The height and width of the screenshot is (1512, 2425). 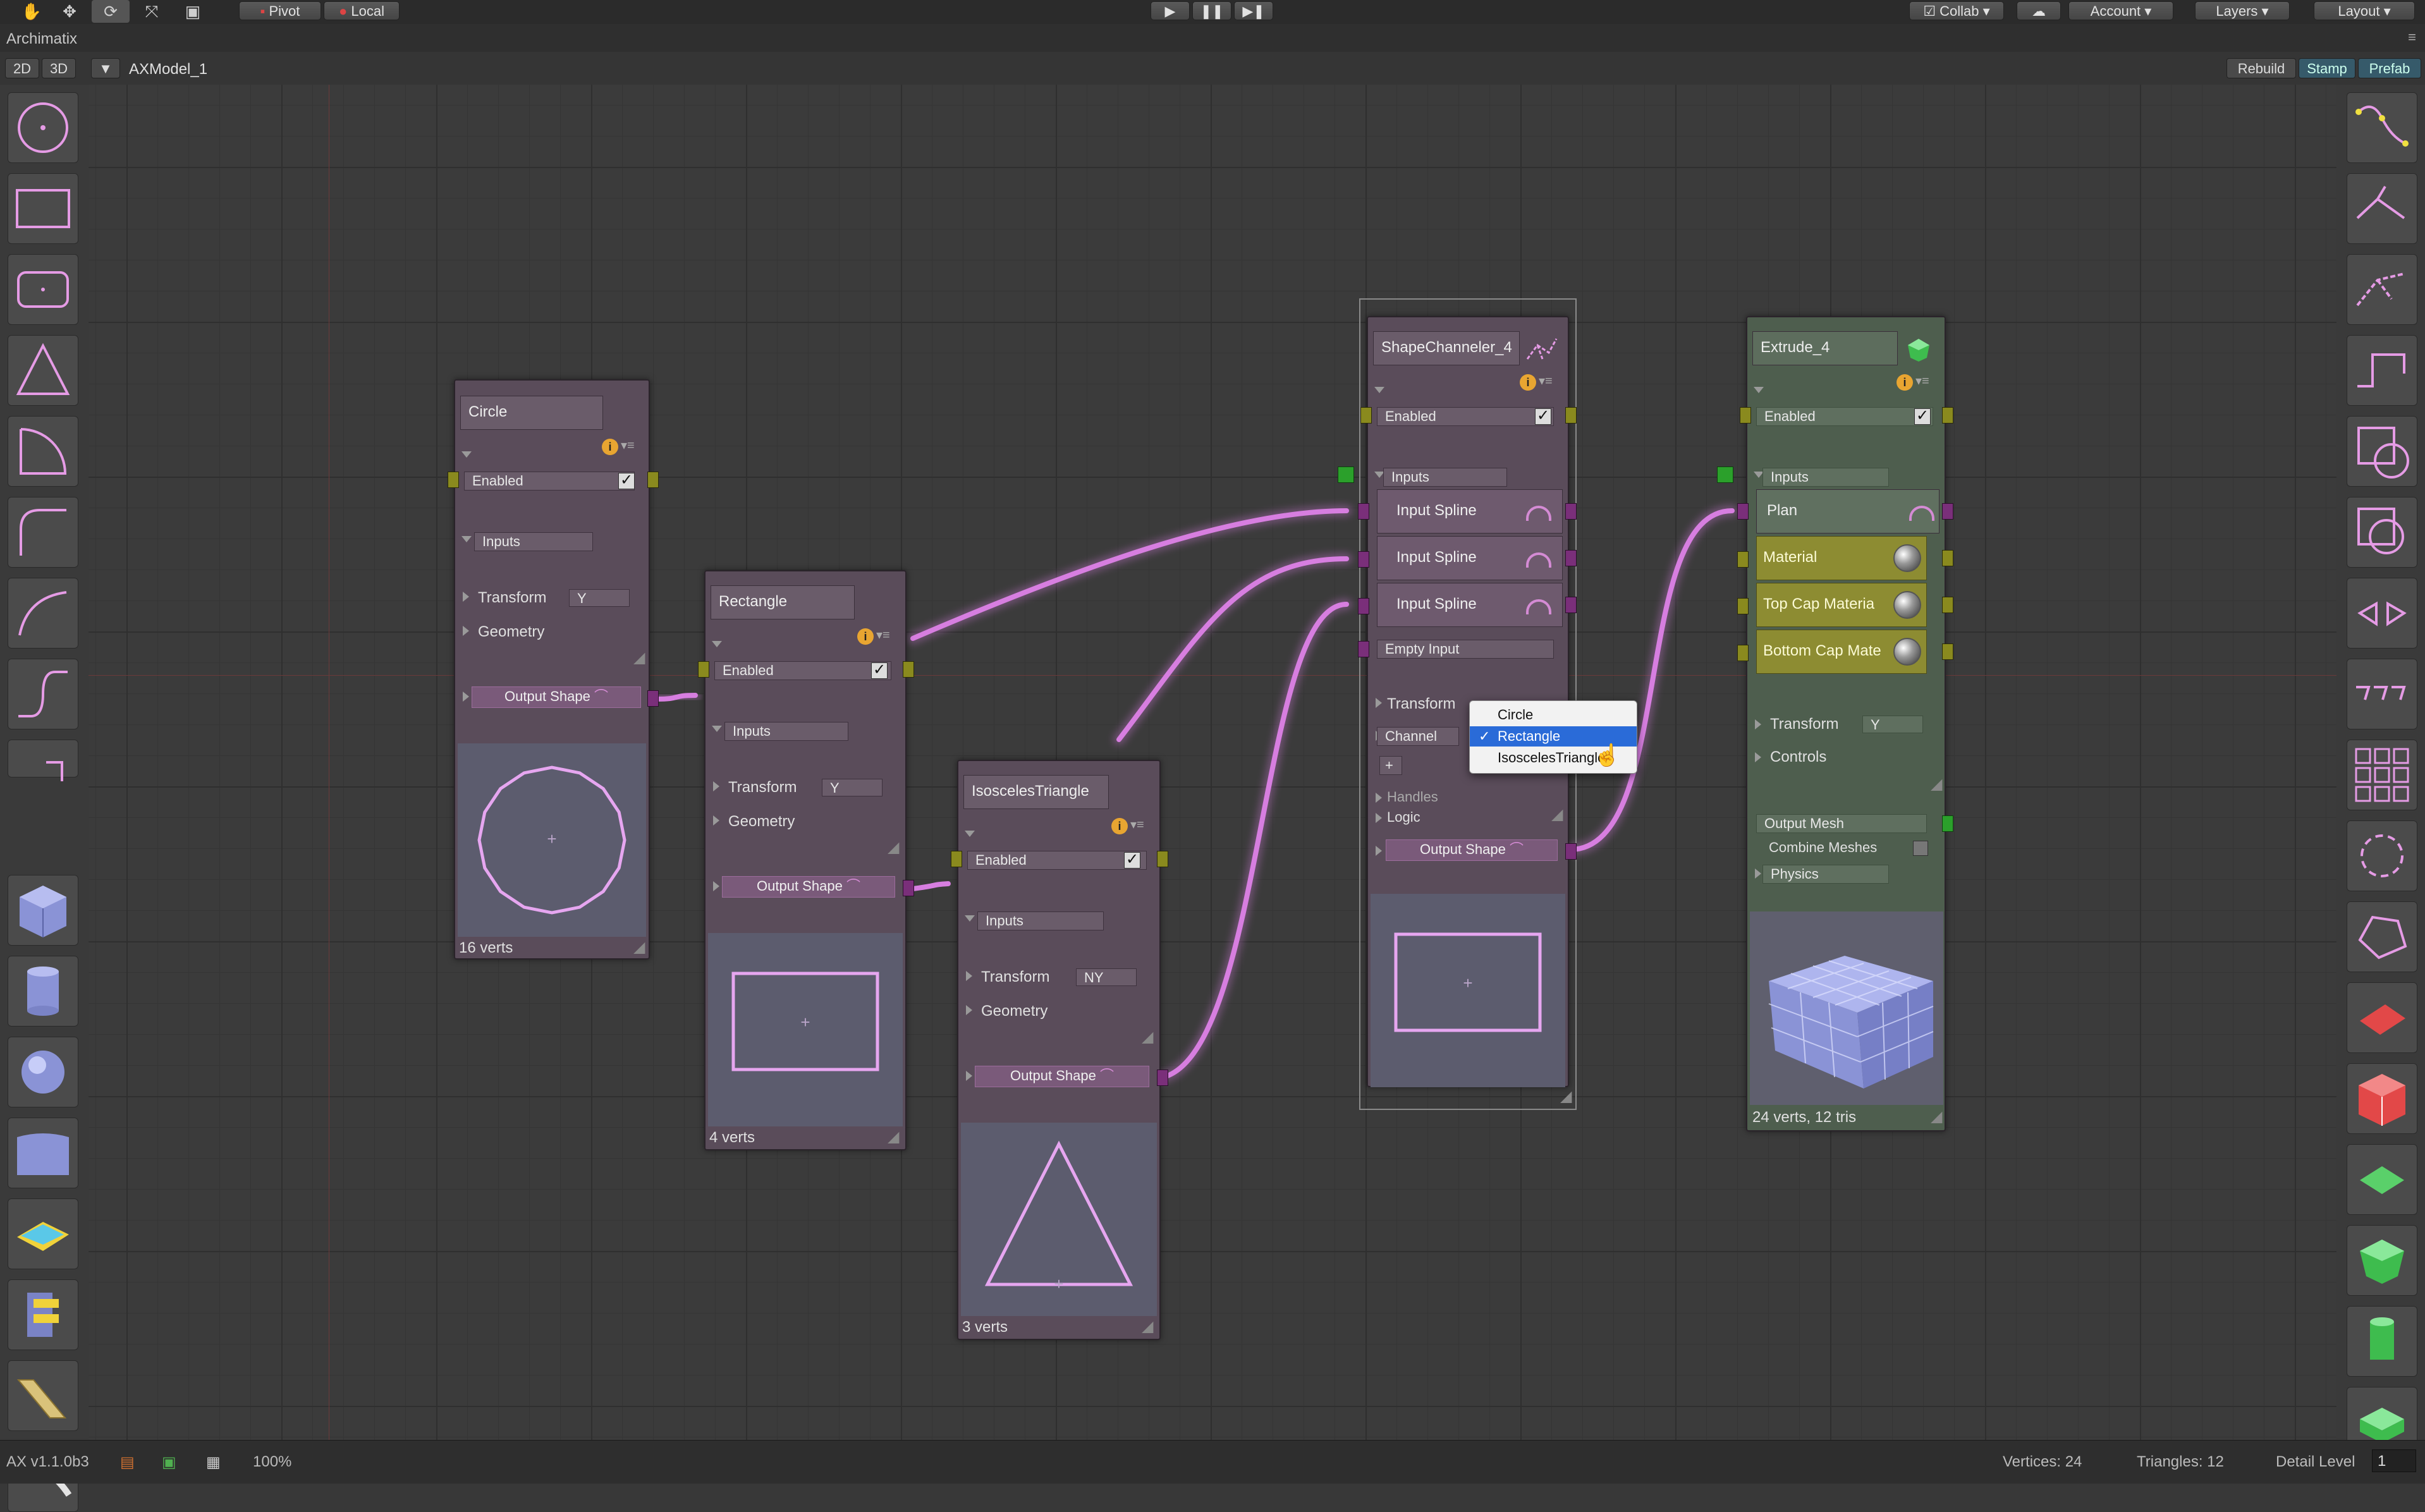 What do you see at coordinates (43, 532) in the screenshot?
I see `fillet-button` at bounding box center [43, 532].